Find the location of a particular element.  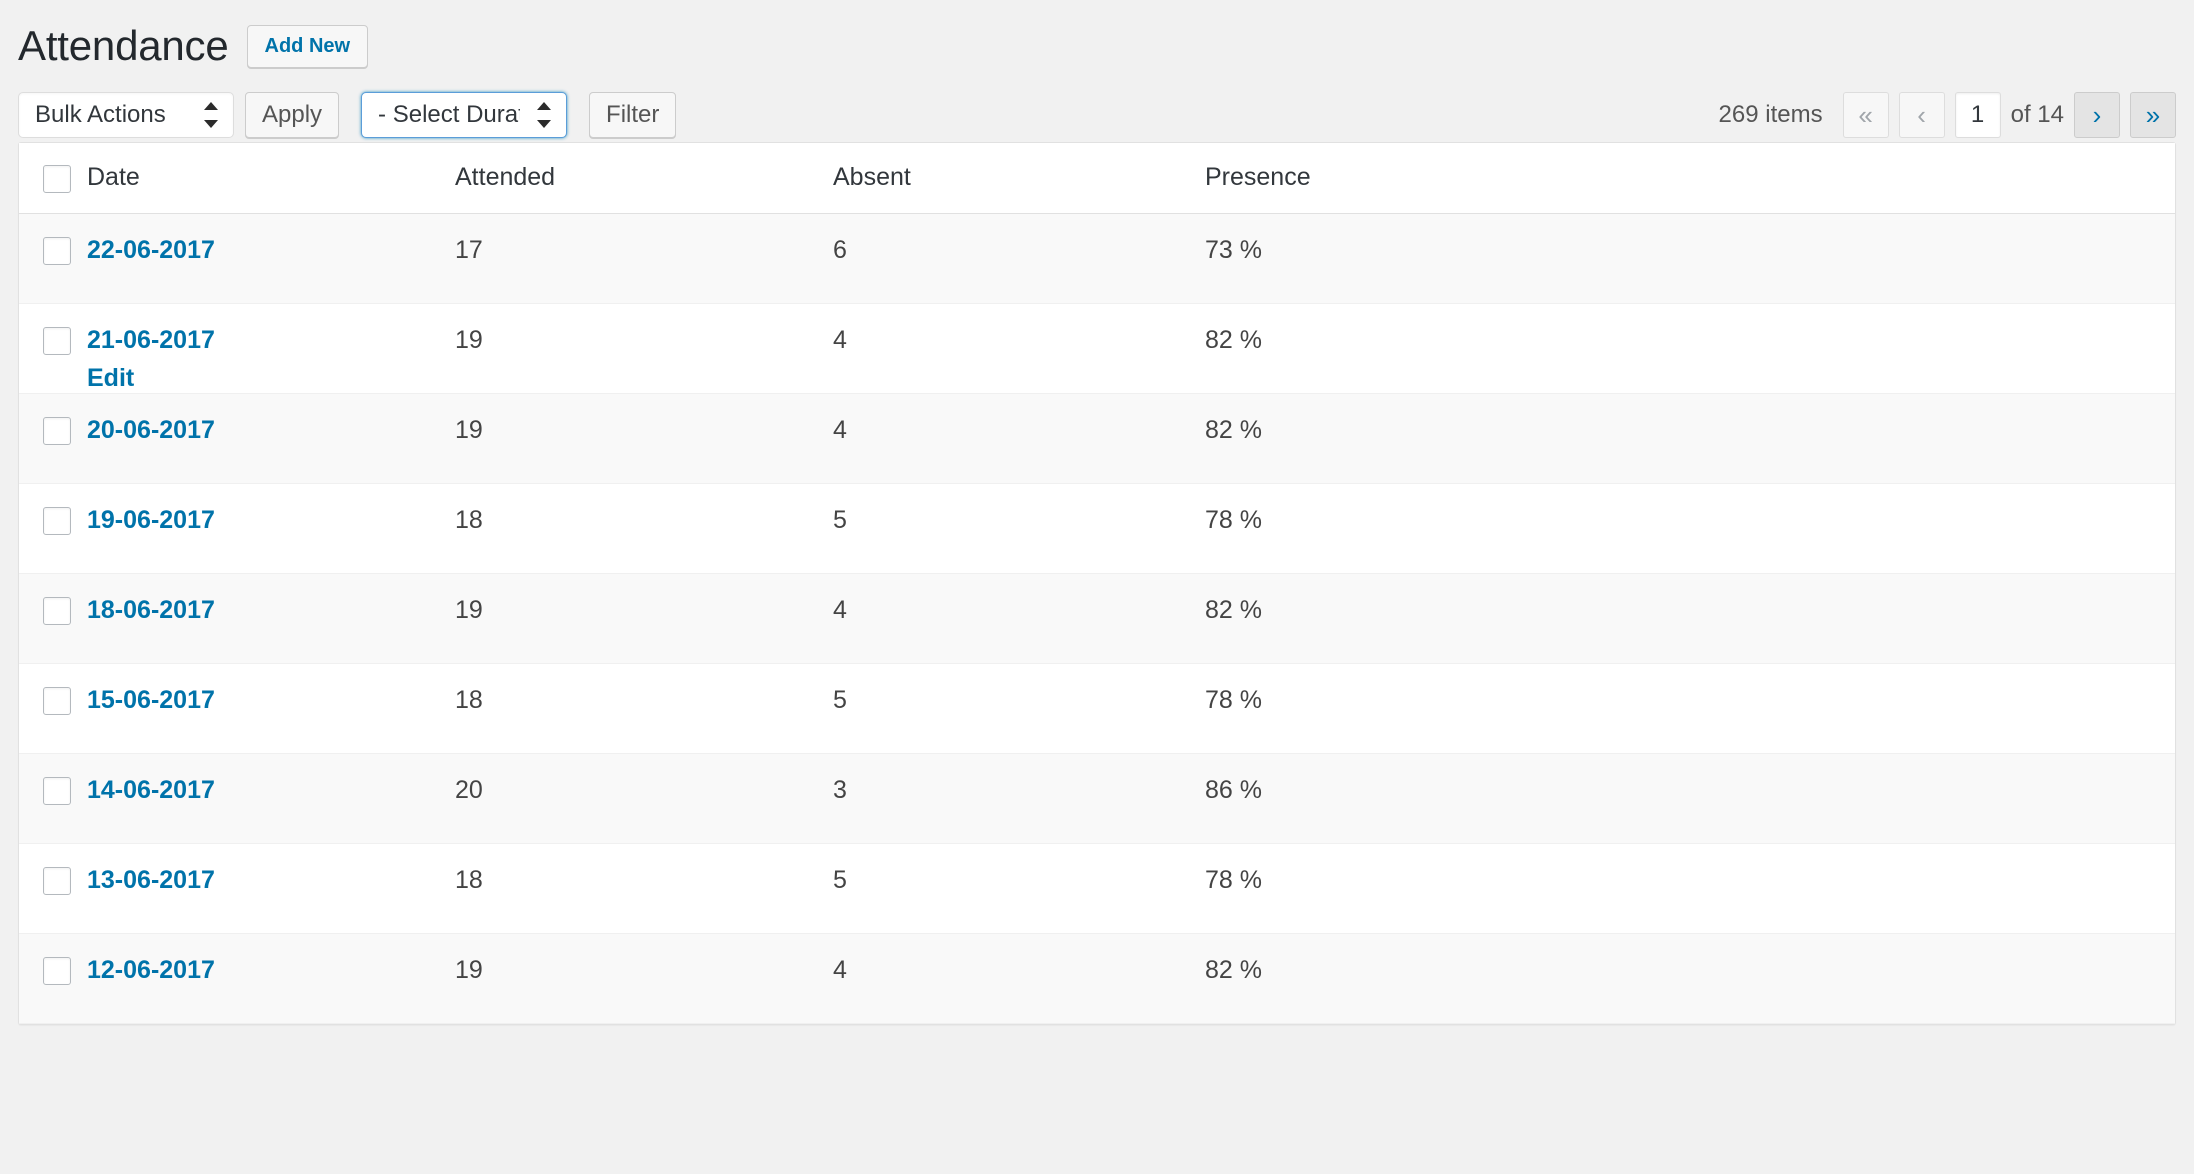

table-row: 19-06-2017Edit18578 % is located at coordinates (1097, 529).